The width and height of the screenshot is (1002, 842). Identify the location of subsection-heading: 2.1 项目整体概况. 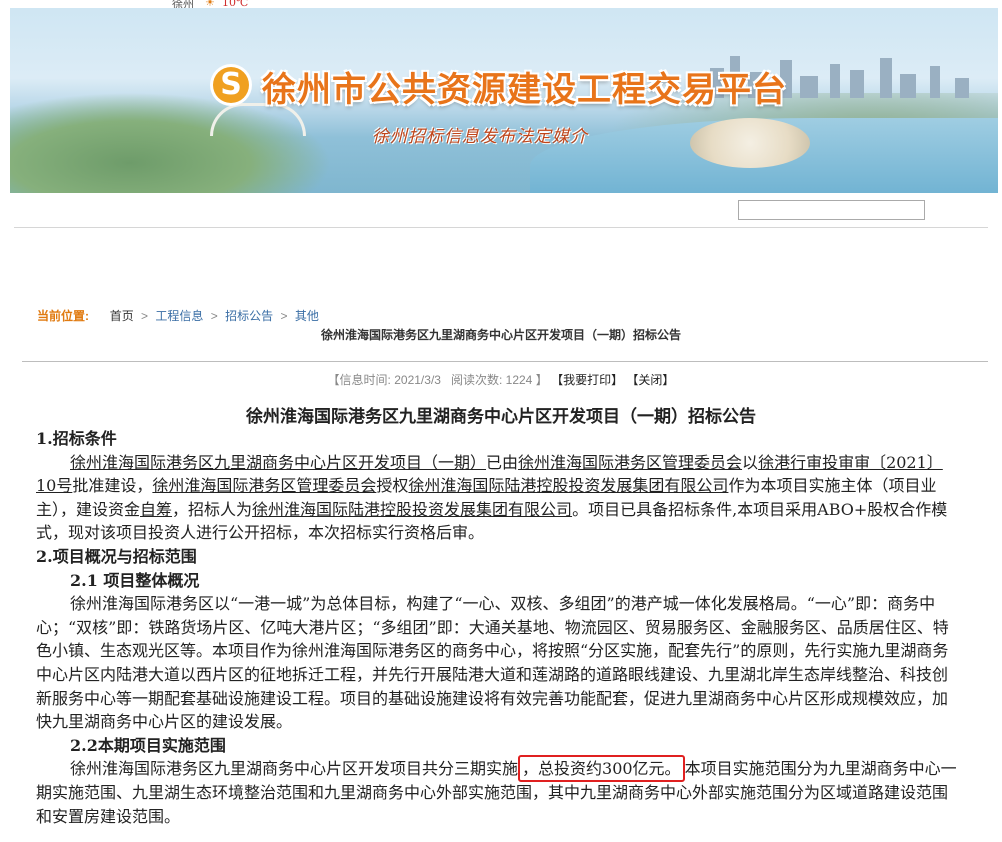
(135, 580).